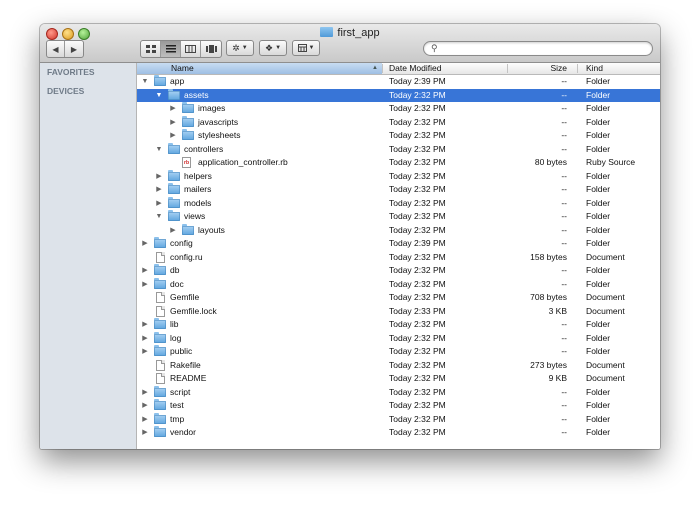 The image size is (700, 506). Describe the element at coordinates (398, 338) in the screenshot. I see `file-row: ▶ log Today 2:32 PM -- Folder` at that location.